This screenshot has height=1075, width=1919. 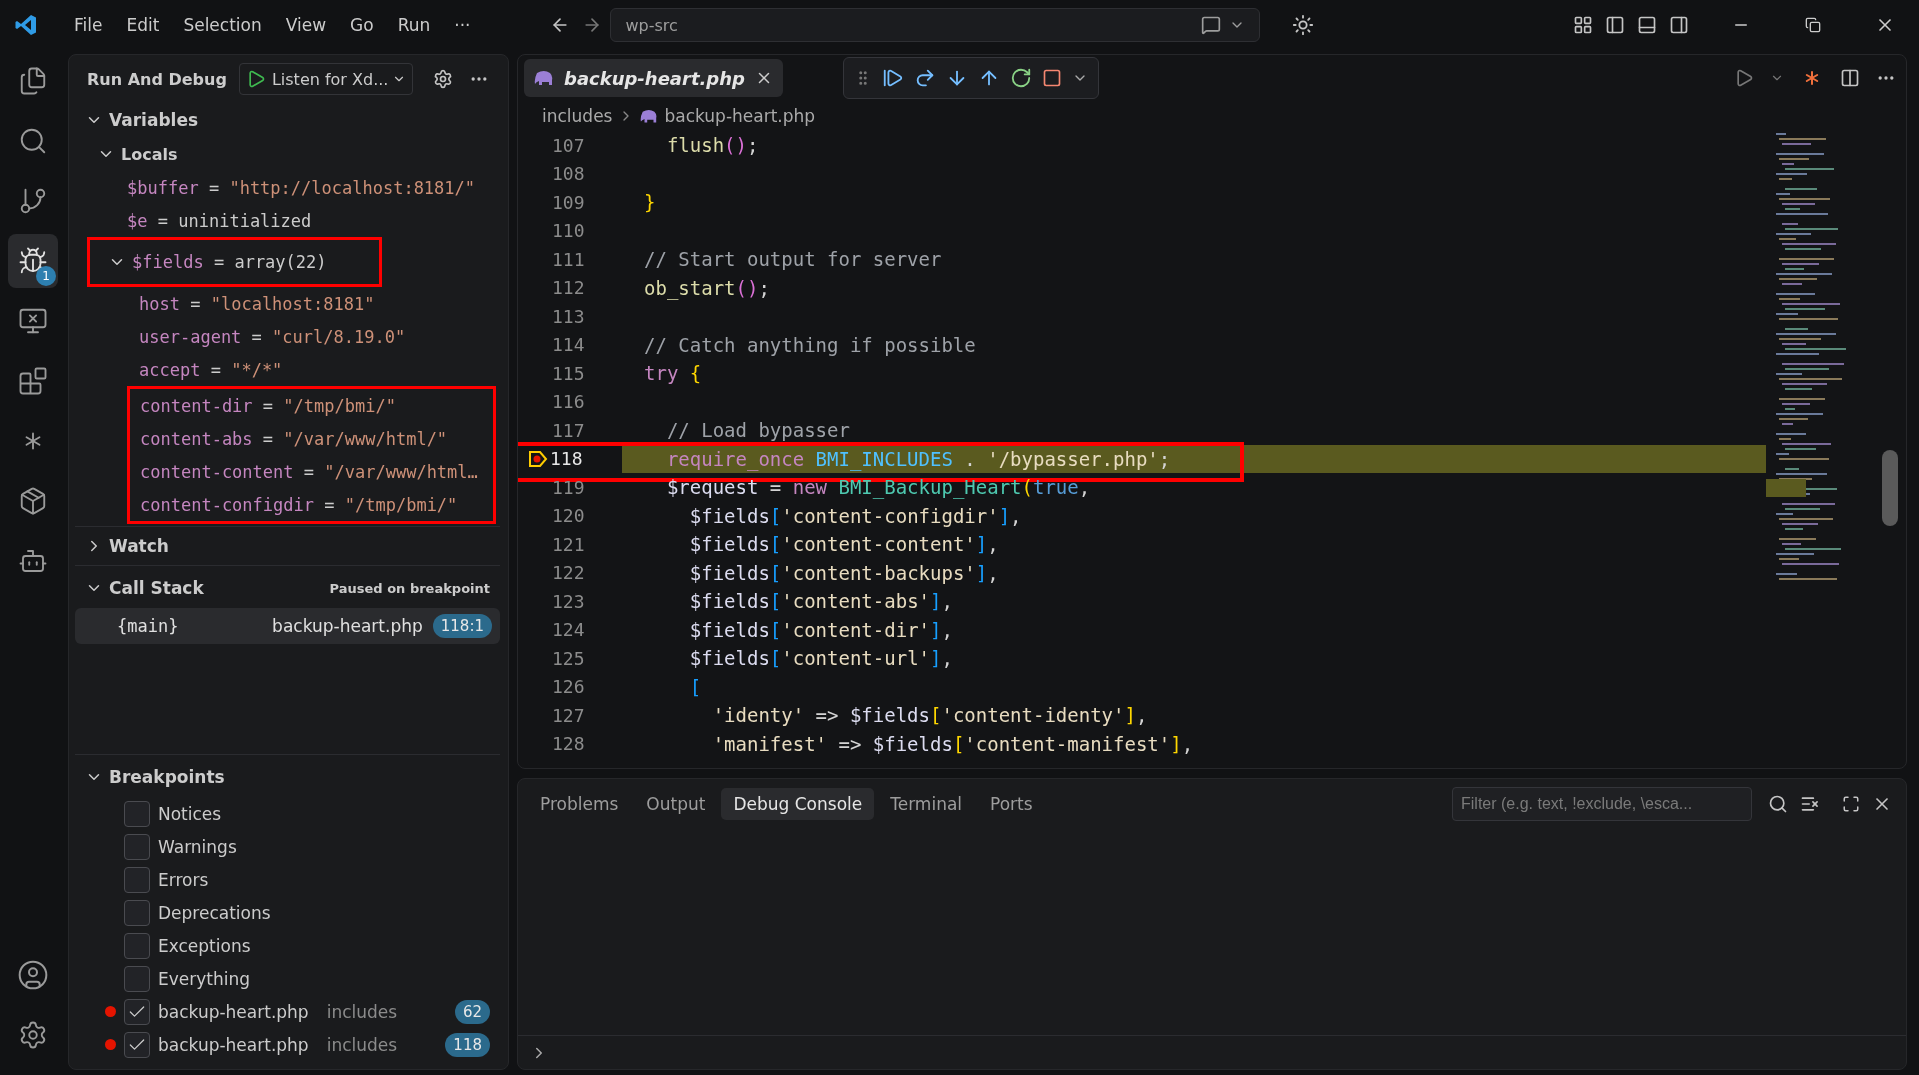 I want to click on breakpoint-label: Everything, so click(x=204, y=978).